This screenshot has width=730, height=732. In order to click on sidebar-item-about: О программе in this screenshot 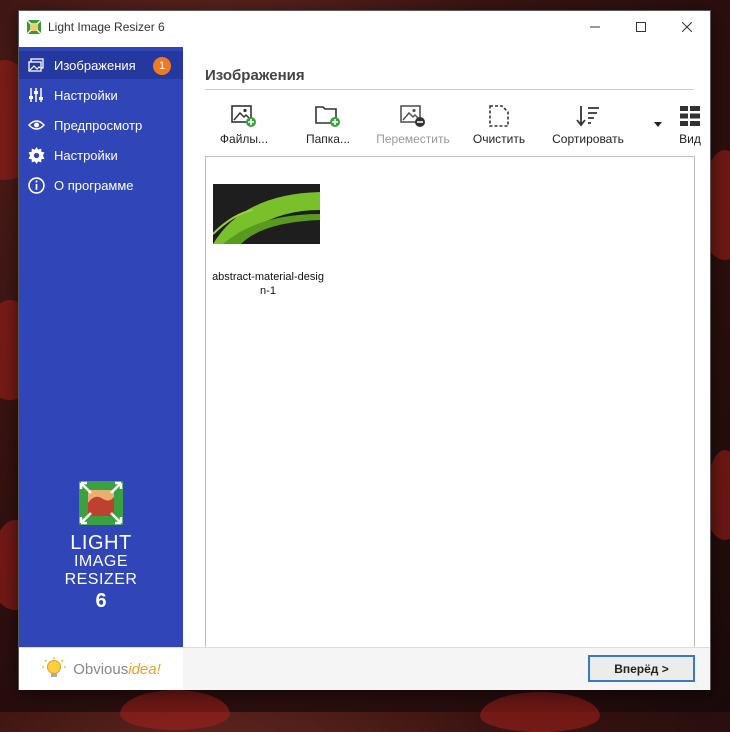, I will do `click(101, 185)`.